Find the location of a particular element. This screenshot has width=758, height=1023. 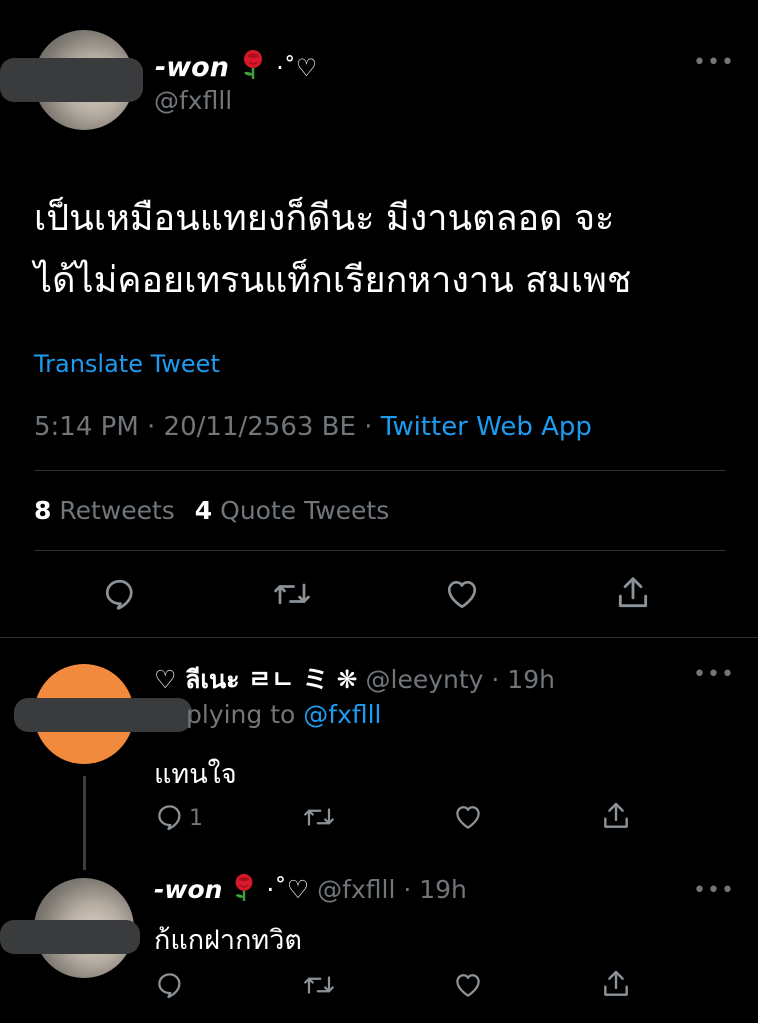

thread-line is located at coordinates (84, 823).